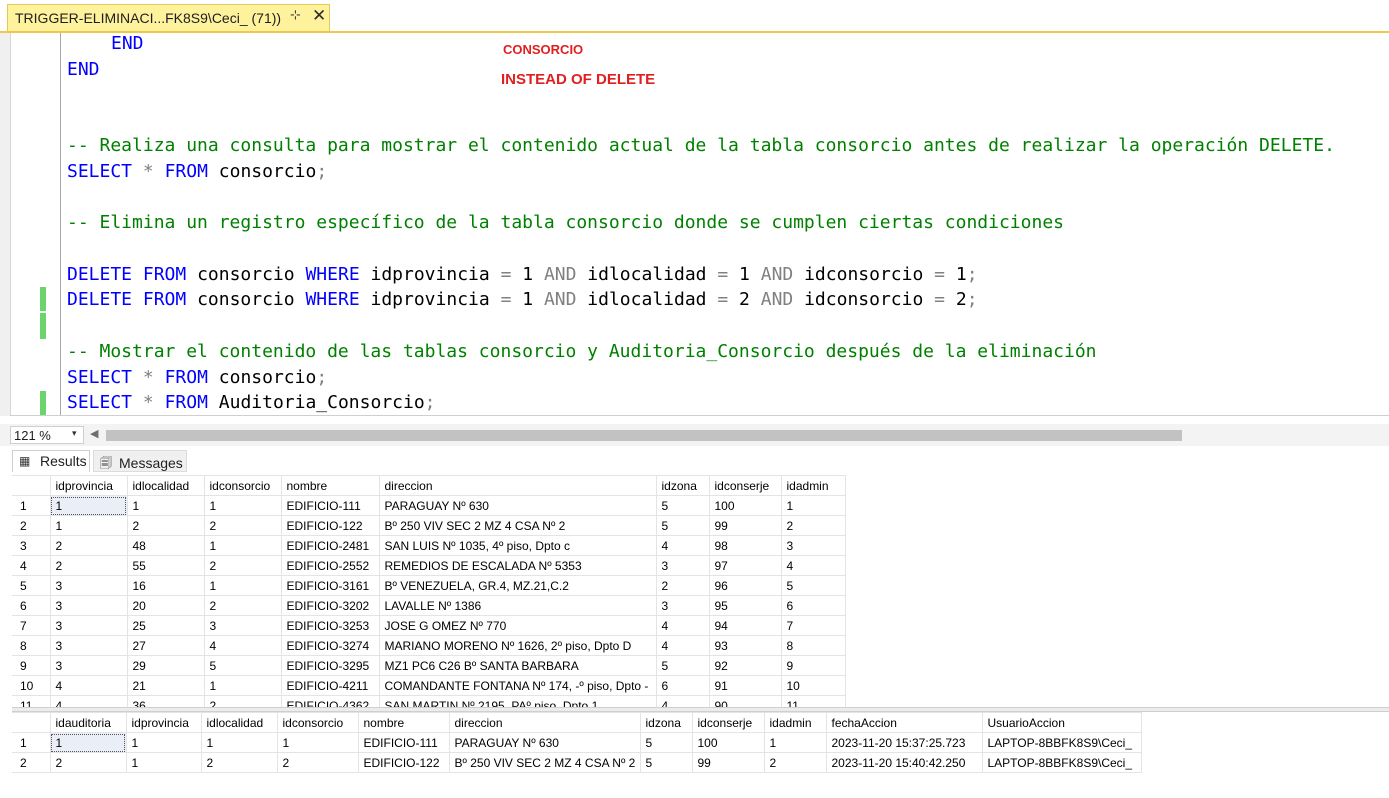  What do you see at coordinates (517, 565) in the screenshot?
I see `table-cell: REMEDIOS DE ESCALADA Nº 5353` at bounding box center [517, 565].